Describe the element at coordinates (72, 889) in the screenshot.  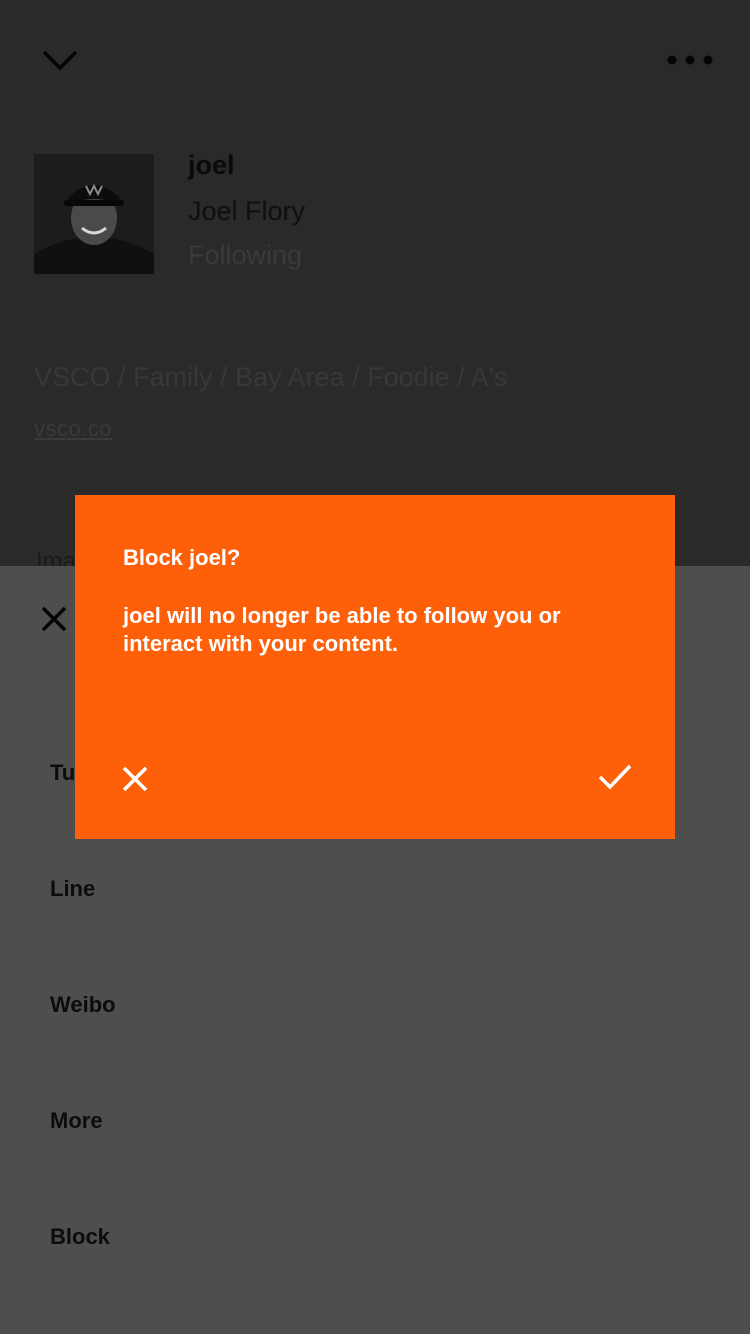
I see `share-item-line: Line` at that location.